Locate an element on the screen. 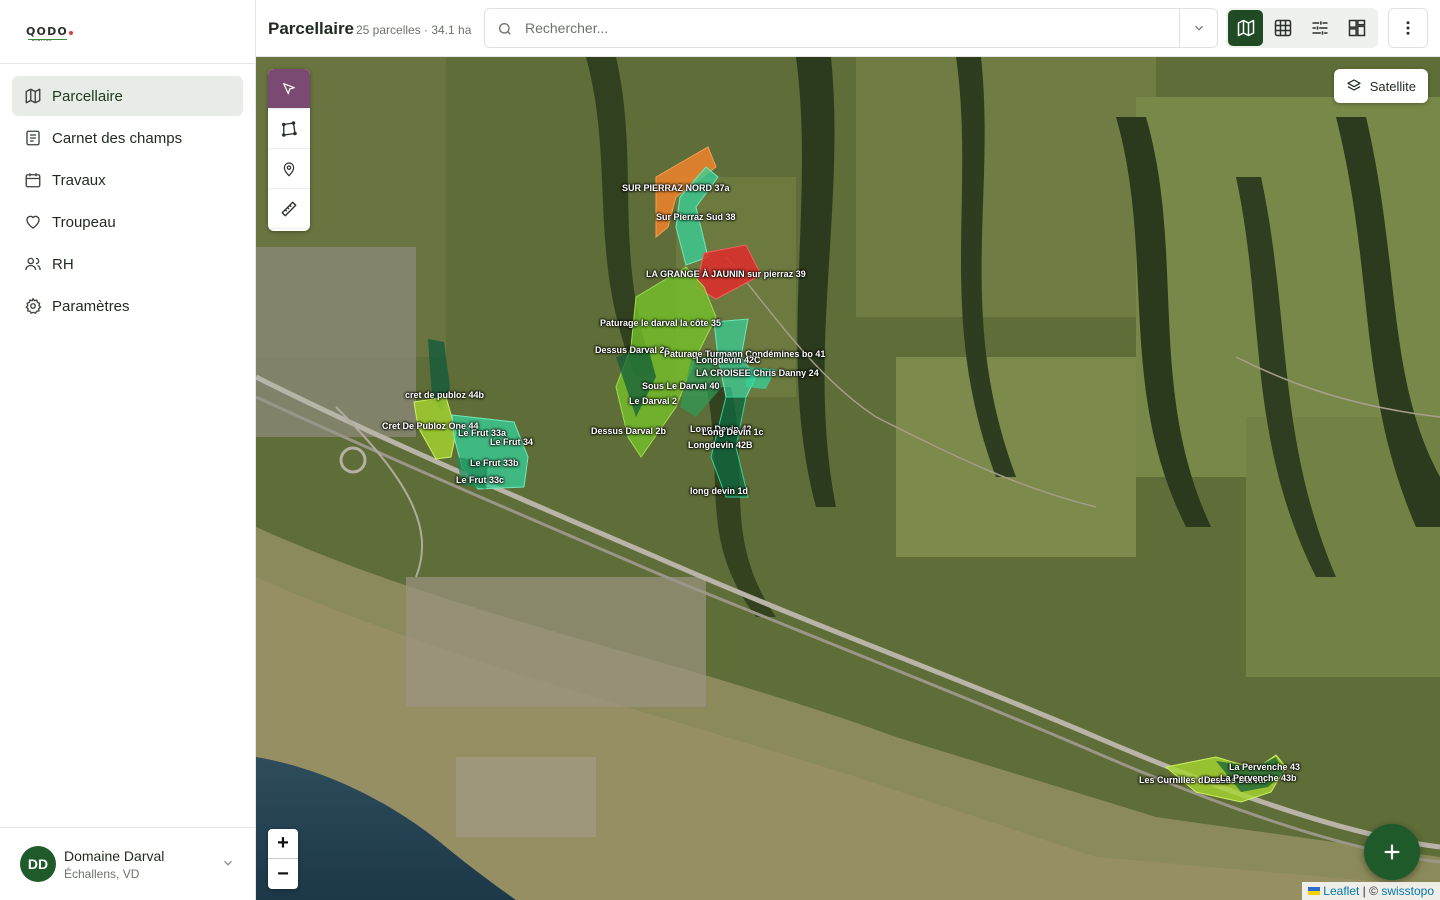 The width and height of the screenshot is (1440, 900). parcel-label: long devin 1d is located at coordinates (719, 491).